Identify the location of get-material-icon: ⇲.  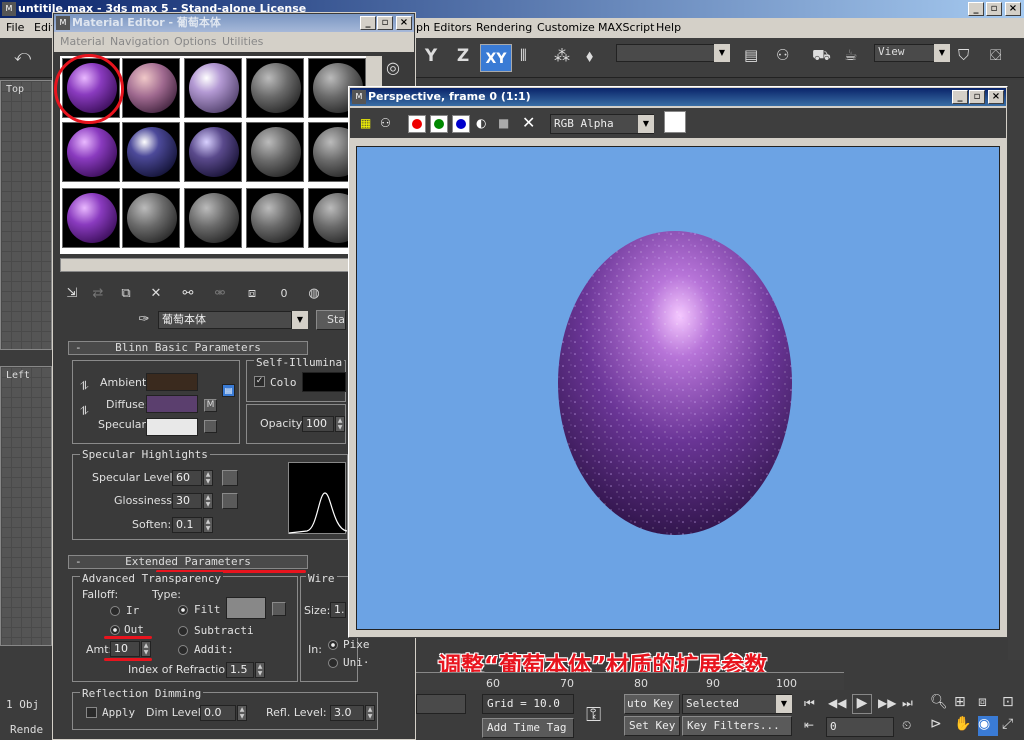
(72, 294).